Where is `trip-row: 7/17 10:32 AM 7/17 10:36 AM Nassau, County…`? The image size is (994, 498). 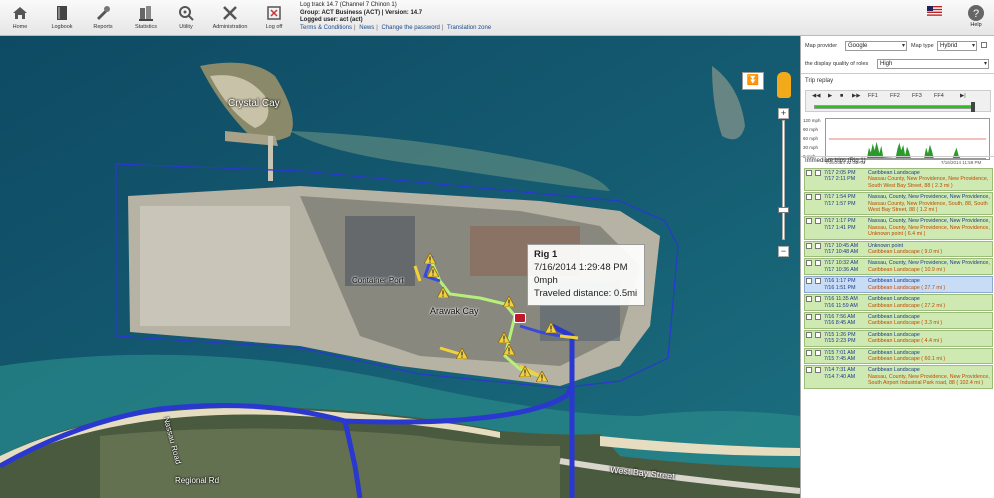 trip-row: 7/17 10:32 AM 7/17 10:36 AM Nassau, County… is located at coordinates (898, 267).